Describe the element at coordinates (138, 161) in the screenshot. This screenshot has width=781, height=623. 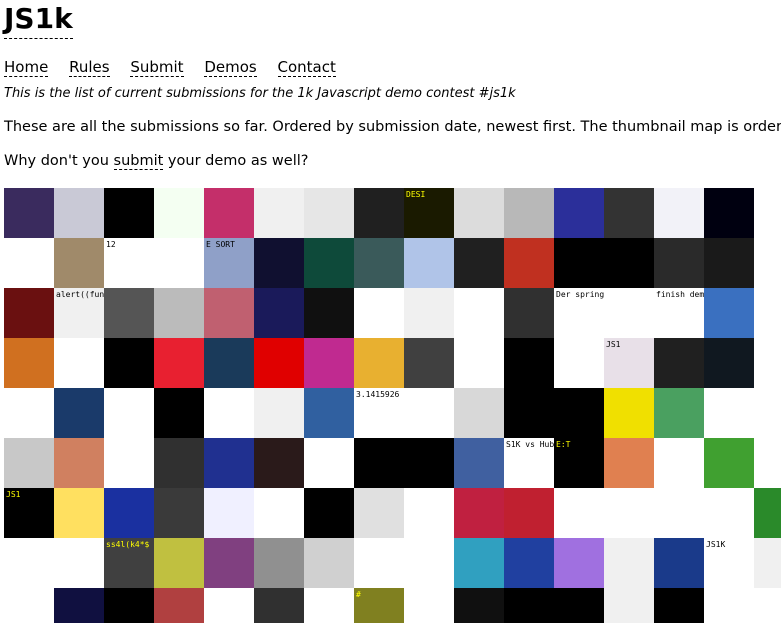
I see `cta-submit-link: submit` at that location.